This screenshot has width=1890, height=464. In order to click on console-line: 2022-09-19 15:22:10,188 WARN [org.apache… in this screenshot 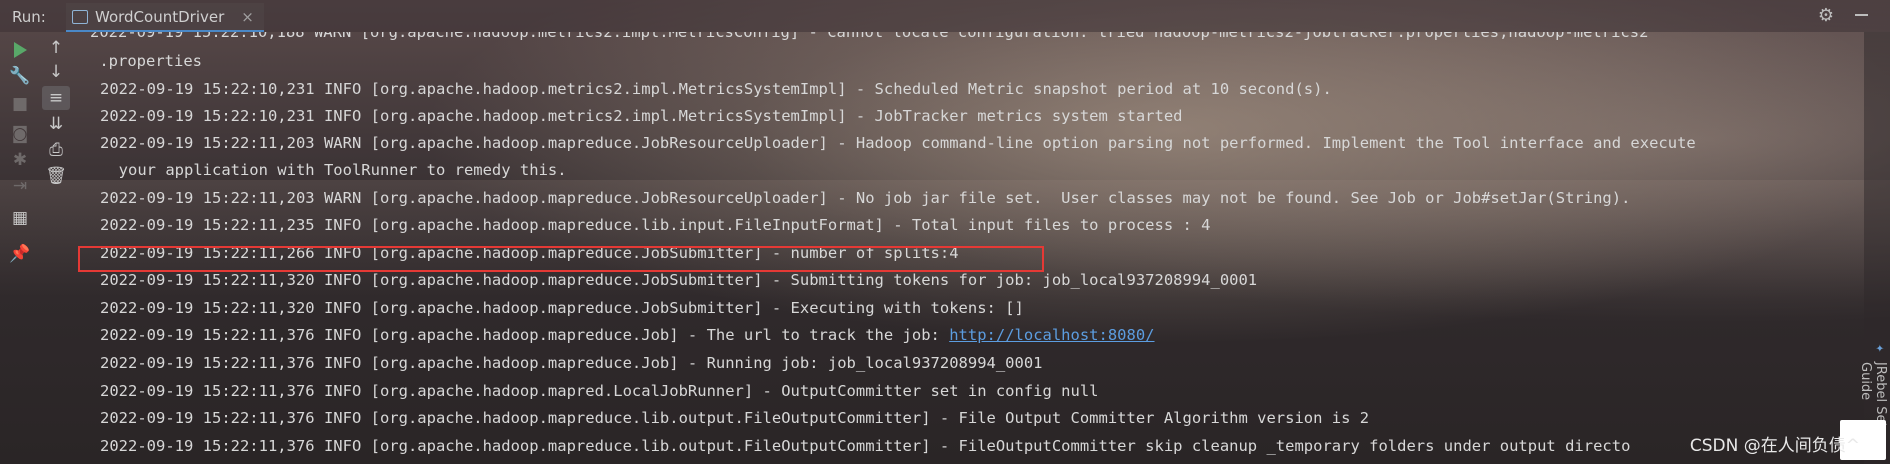, I will do `click(869, 36)`.